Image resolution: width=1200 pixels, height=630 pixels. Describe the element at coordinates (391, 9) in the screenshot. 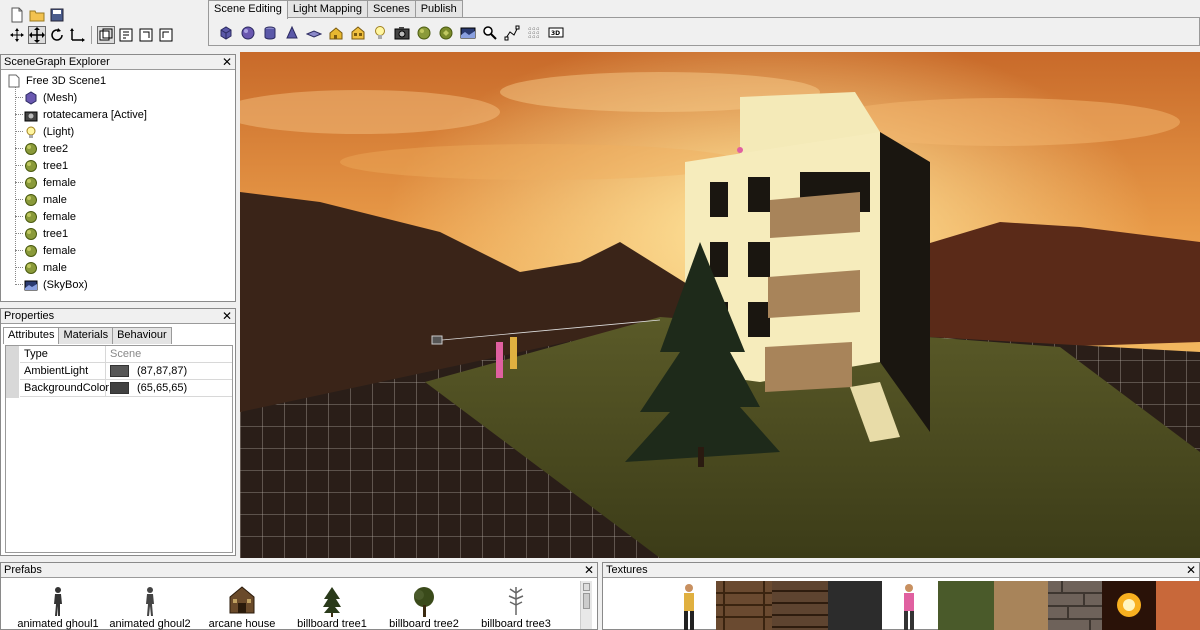

I see `tab-scenes: Scenes` at that location.